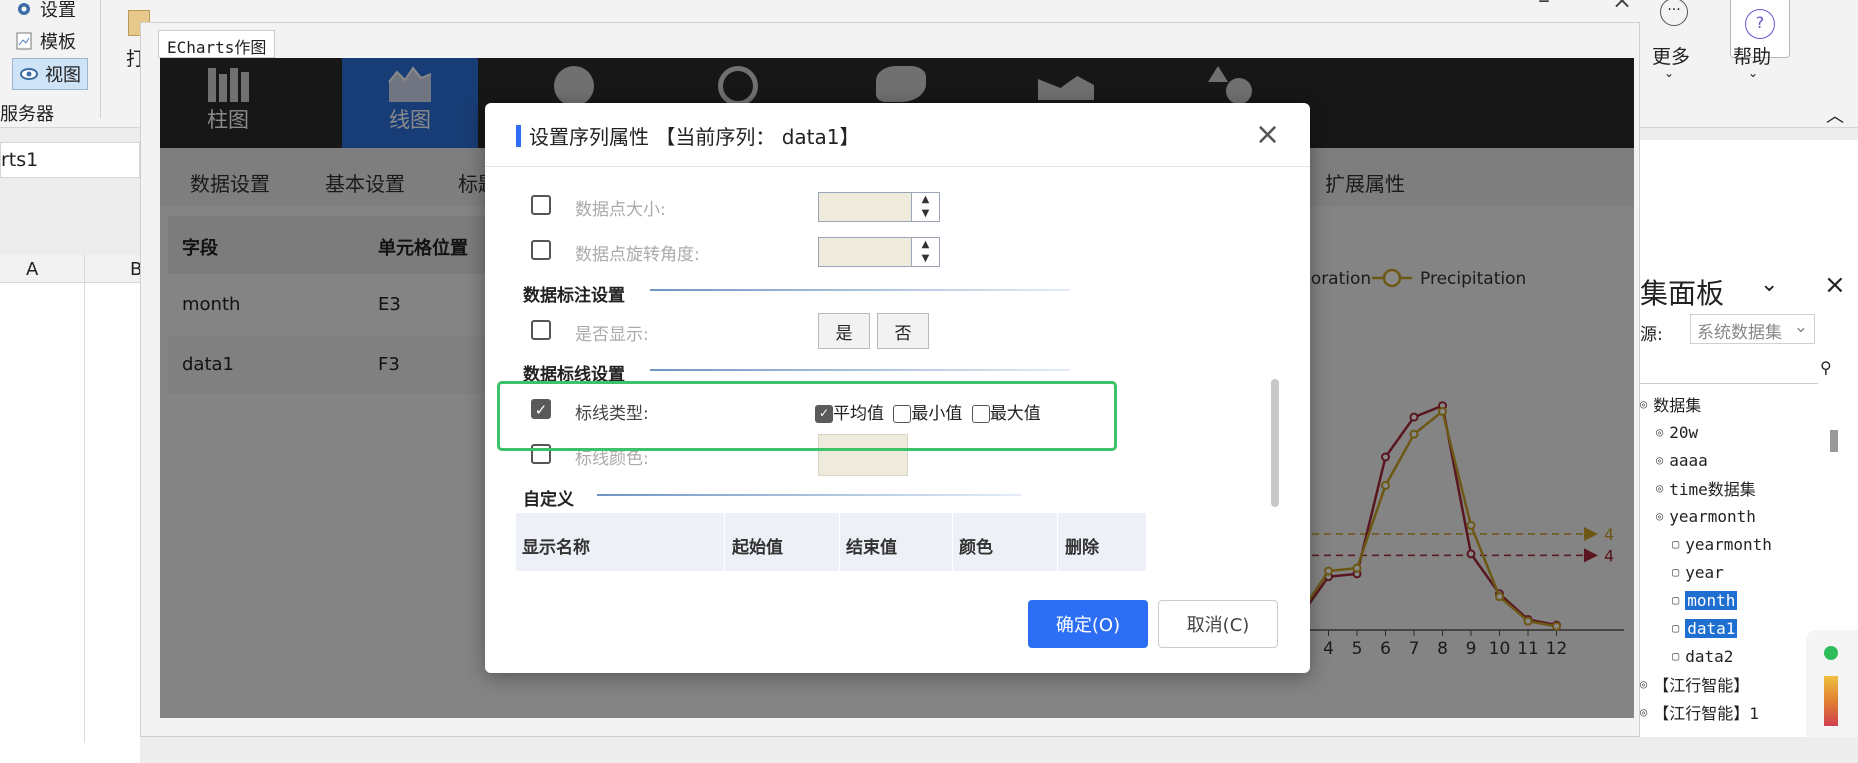 This screenshot has height=763, width=1858. What do you see at coordinates (1712, 516) in the screenshot?
I see `tree-item-label: yearmonth` at bounding box center [1712, 516].